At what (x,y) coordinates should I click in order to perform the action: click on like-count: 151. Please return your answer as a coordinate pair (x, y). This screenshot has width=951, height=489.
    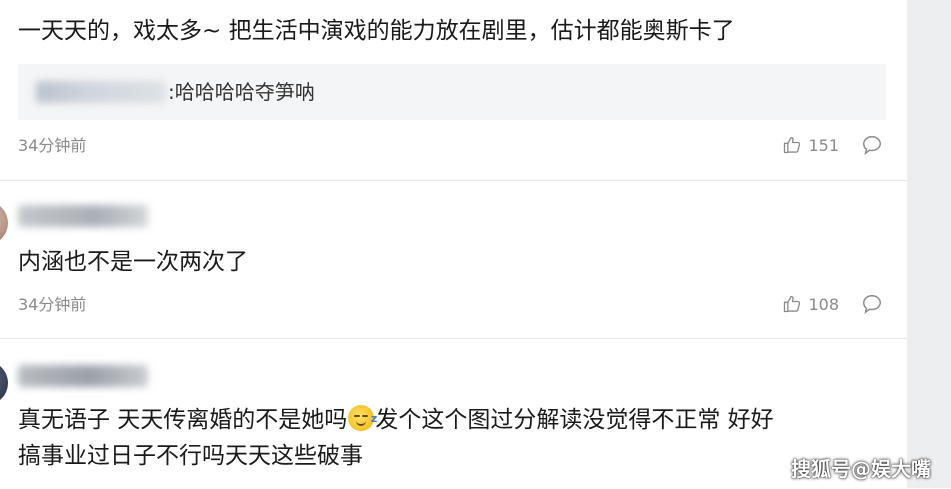
    Looking at the image, I should click on (823, 145).